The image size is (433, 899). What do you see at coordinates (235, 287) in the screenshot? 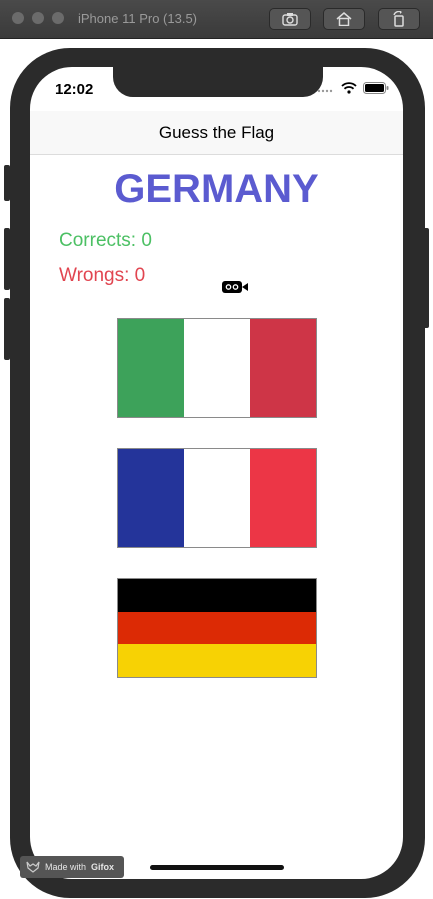
I see `screen-recording-icon` at bounding box center [235, 287].